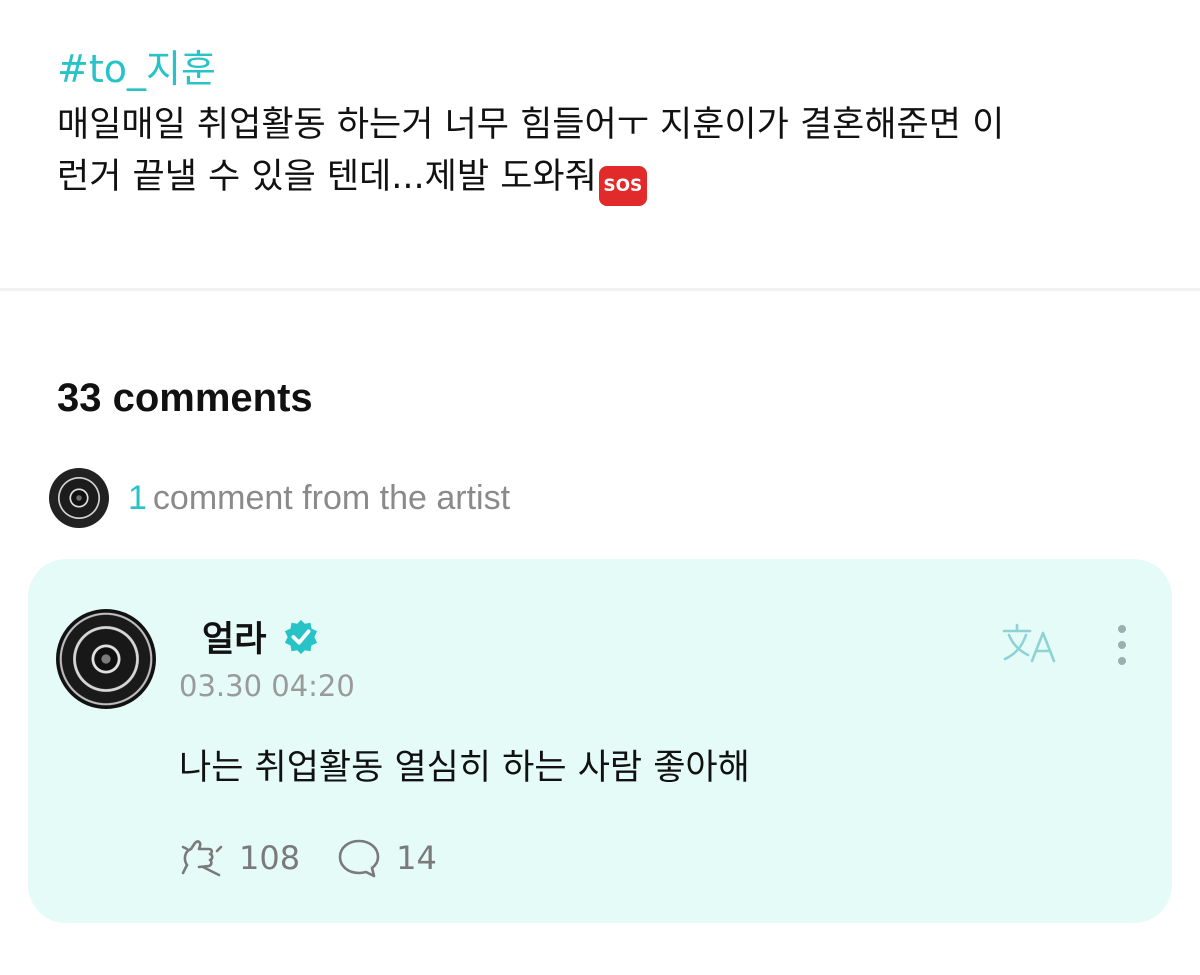  I want to click on commenter-name: 얼라, so click(234, 636).